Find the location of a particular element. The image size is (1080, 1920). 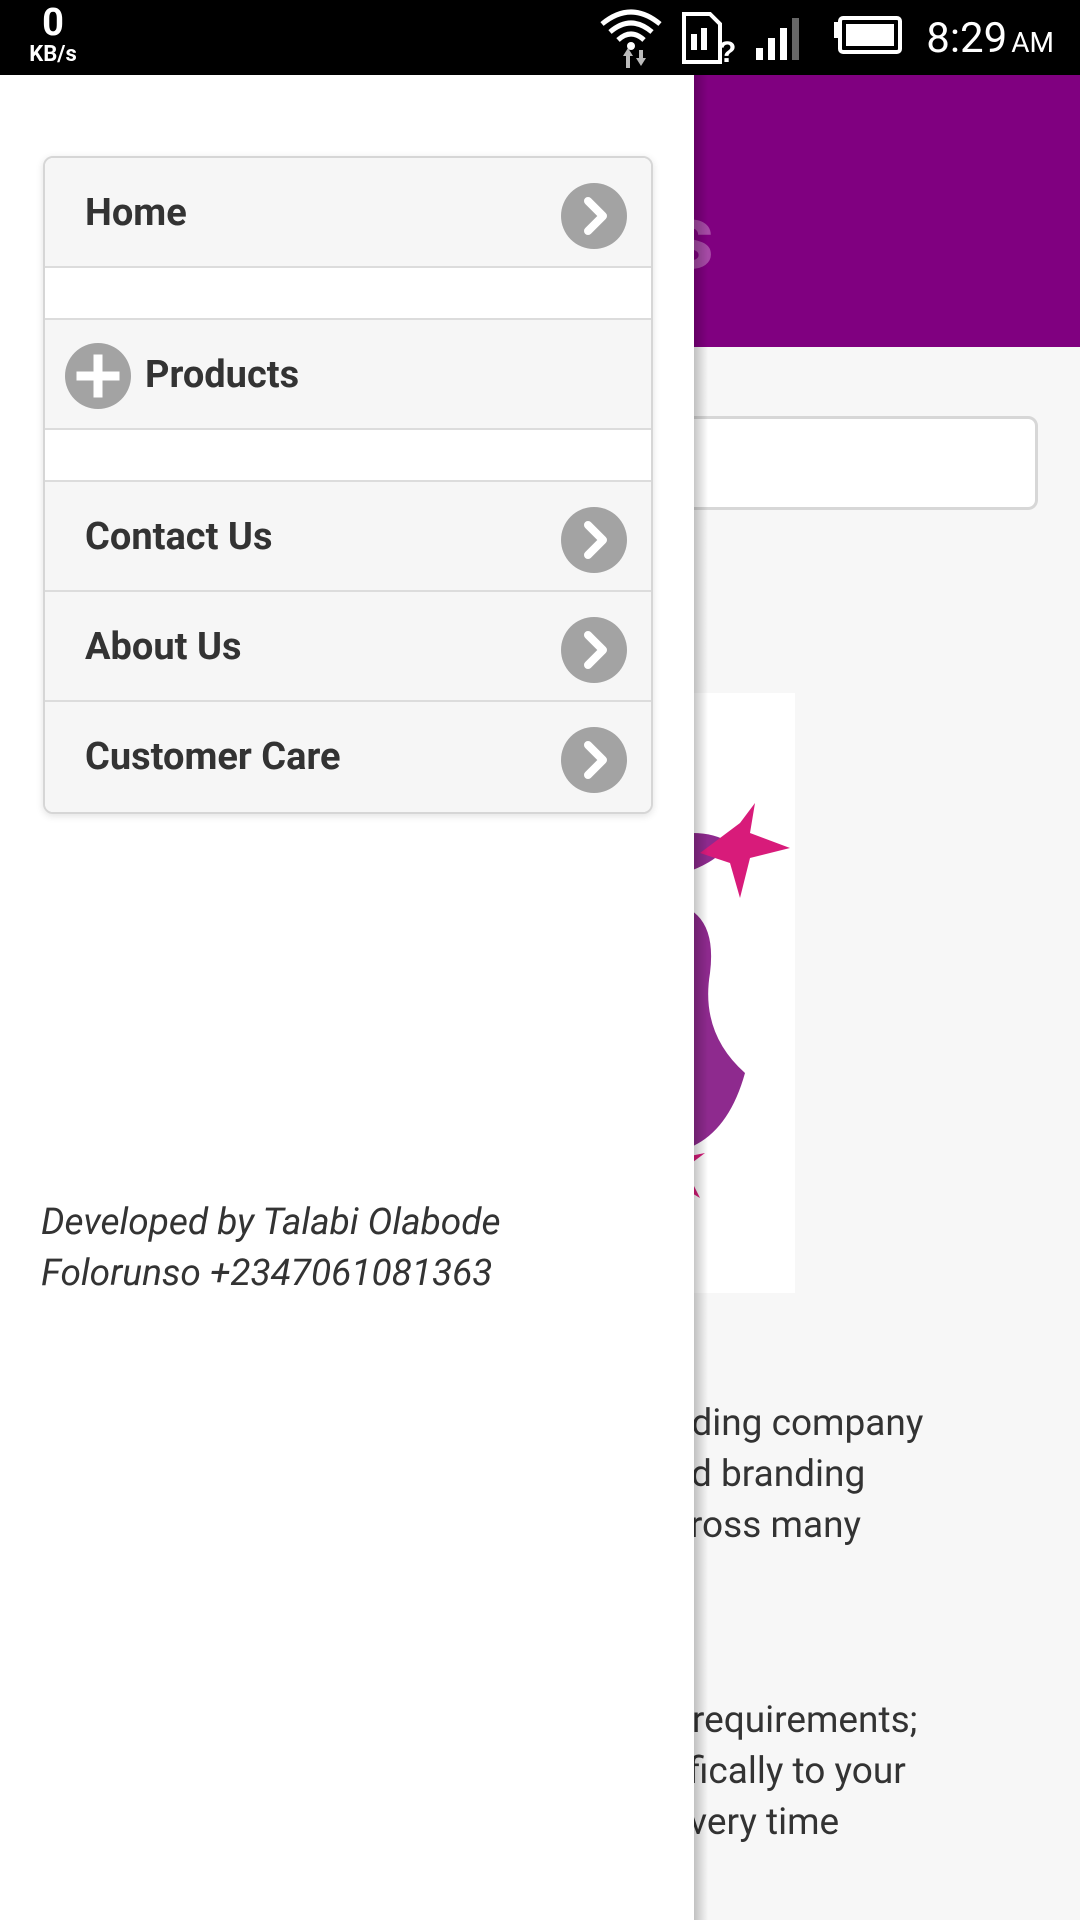

signal-icon is located at coordinates (777, 39).